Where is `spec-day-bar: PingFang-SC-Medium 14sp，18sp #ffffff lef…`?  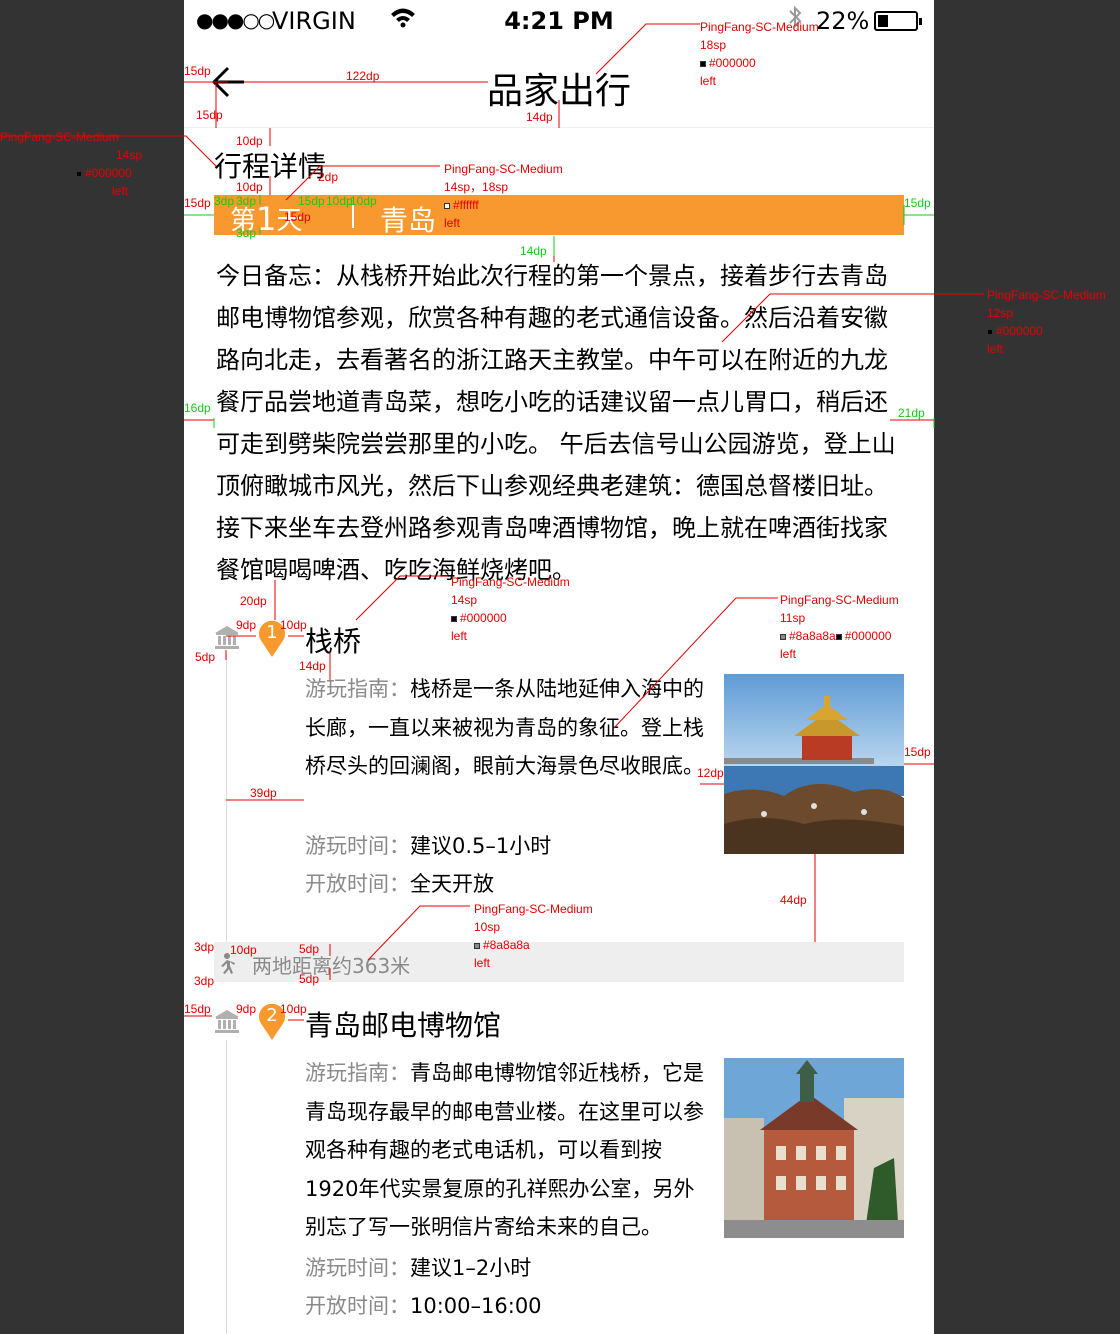 spec-day-bar: PingFang-SC-Medium 14sp，18sp #ffffff lef… is located at coordinates (503, 196).